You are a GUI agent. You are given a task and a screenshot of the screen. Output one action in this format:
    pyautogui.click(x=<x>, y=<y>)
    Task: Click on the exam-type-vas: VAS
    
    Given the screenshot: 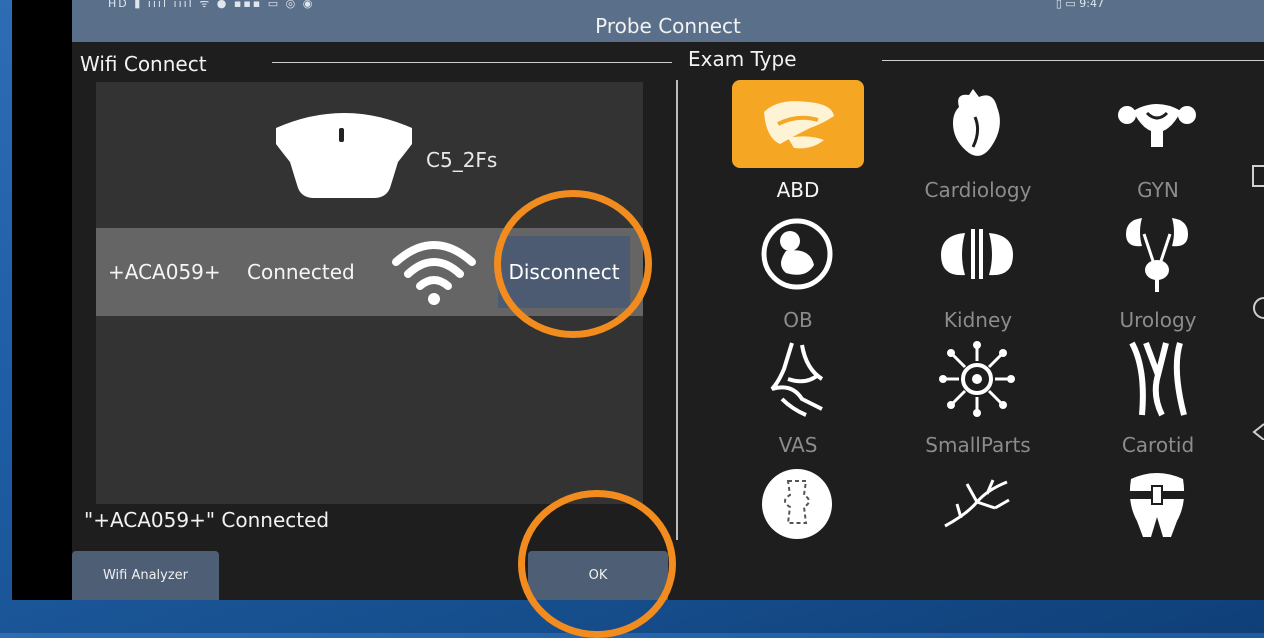 What is the action you would take?
    pyautogui.click(x=792, y=400)
    